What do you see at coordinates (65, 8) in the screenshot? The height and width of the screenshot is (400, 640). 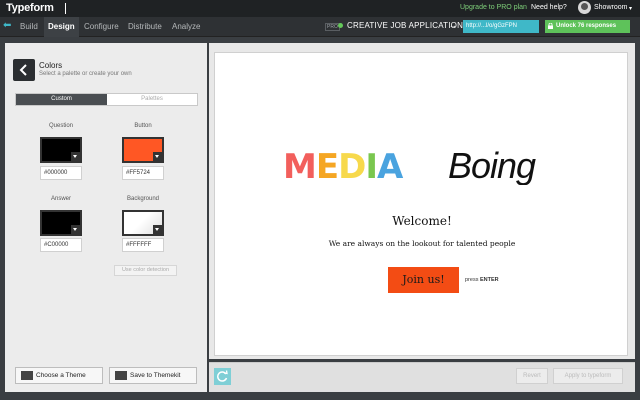 I see `logo-cursor` at bounding box center [65, 8].